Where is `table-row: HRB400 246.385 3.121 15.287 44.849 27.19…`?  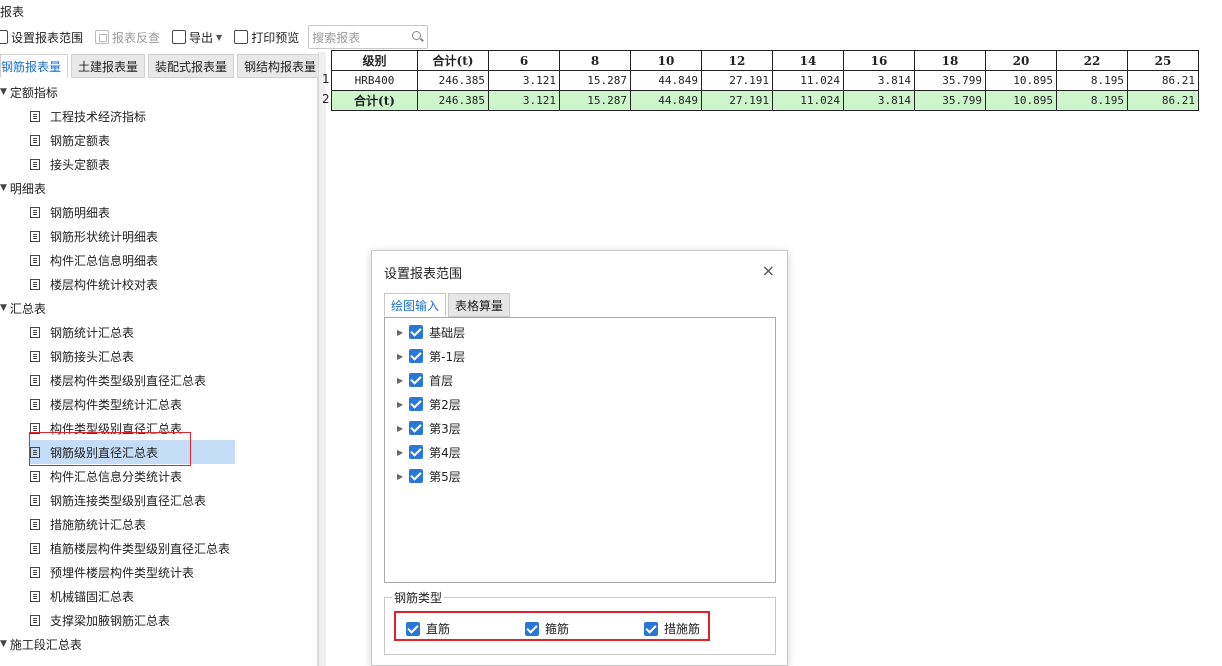
table-row: HRB400 246.385 3.121 15.287 44.849 27.19… is located at coordinates (765, 80).